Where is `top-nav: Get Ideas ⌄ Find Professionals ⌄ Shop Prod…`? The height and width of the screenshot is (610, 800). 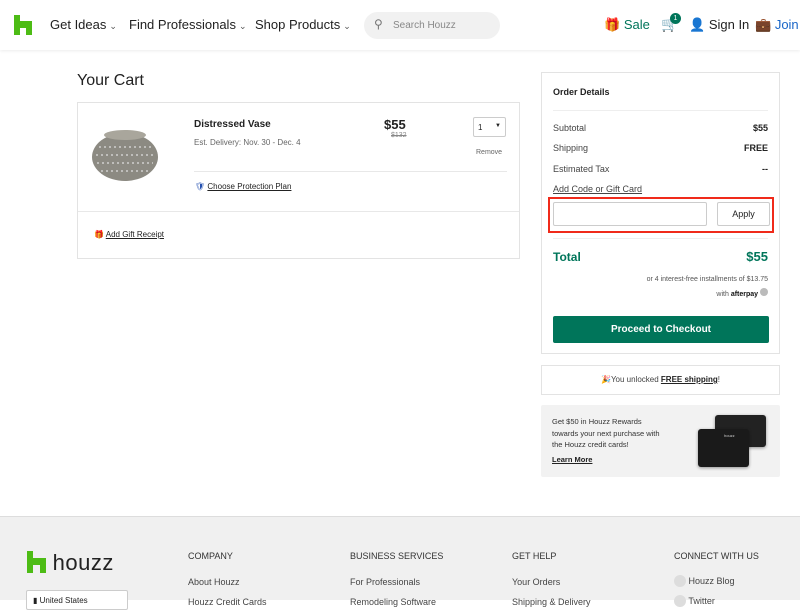 top-nav: Get Ideas ⌄ Find Professionals ⌄ Shop Prod… is located at coordinates (400, 25).